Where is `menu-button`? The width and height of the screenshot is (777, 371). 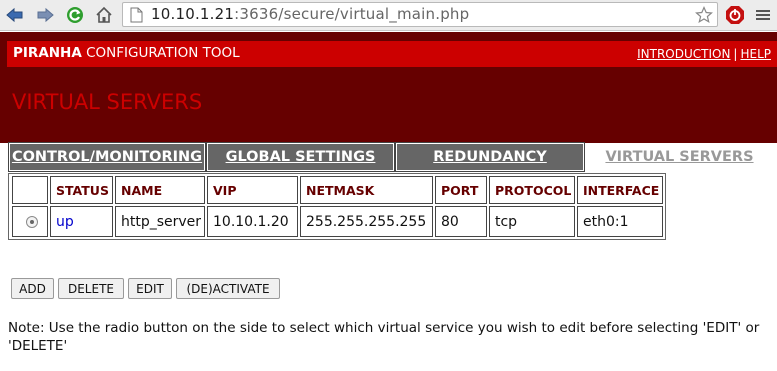
menu-button is located at coordinates (763, 15).